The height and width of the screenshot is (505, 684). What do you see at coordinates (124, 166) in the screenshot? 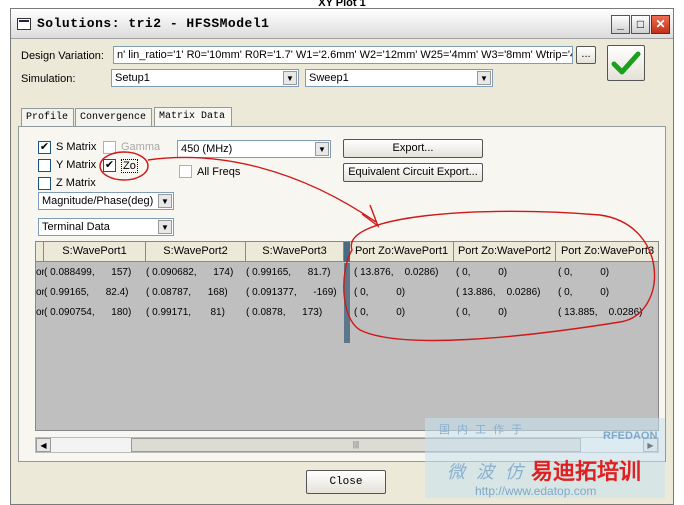
I see `red-circle-zo` at bounding box center [124, 166].